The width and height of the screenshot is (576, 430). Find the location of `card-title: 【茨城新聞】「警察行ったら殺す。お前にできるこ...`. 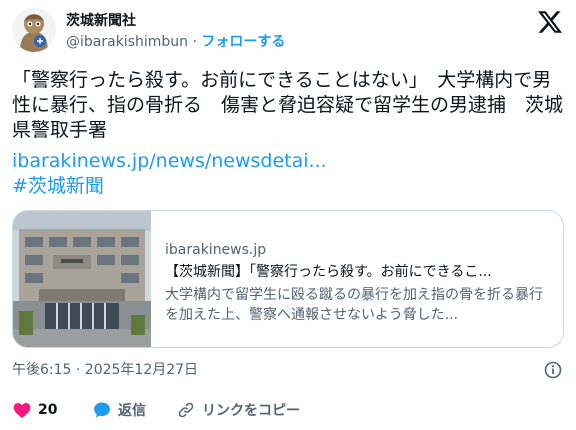

card-title: 【茨城新聞】「警察行ったら殺す。お前にできるこ... is located at coordinates (328, 272).